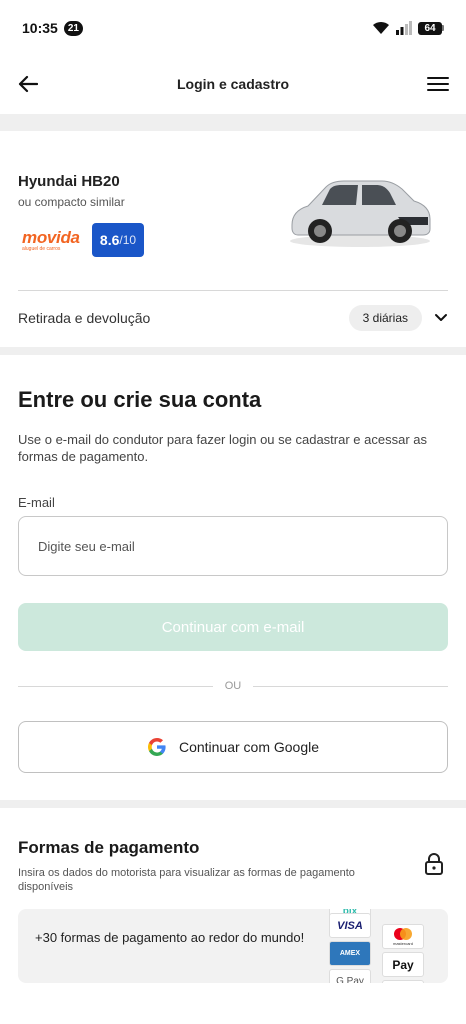  Describe the element at coordinates (249, 747) in the screenshot. I see `google-button-label: Continuar com Google` at that location.